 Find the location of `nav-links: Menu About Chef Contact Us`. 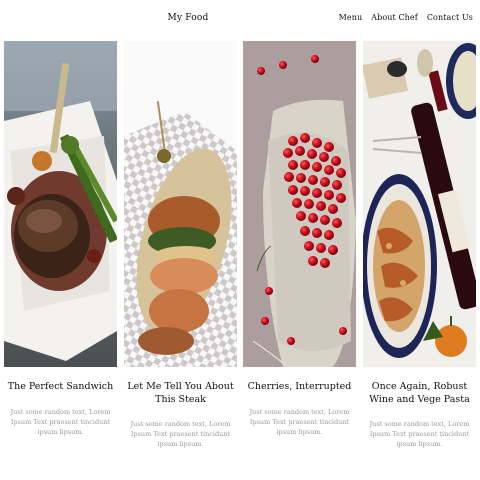

nav-links: Menu About Chef Contact Us is located at coordinates (406, 17).